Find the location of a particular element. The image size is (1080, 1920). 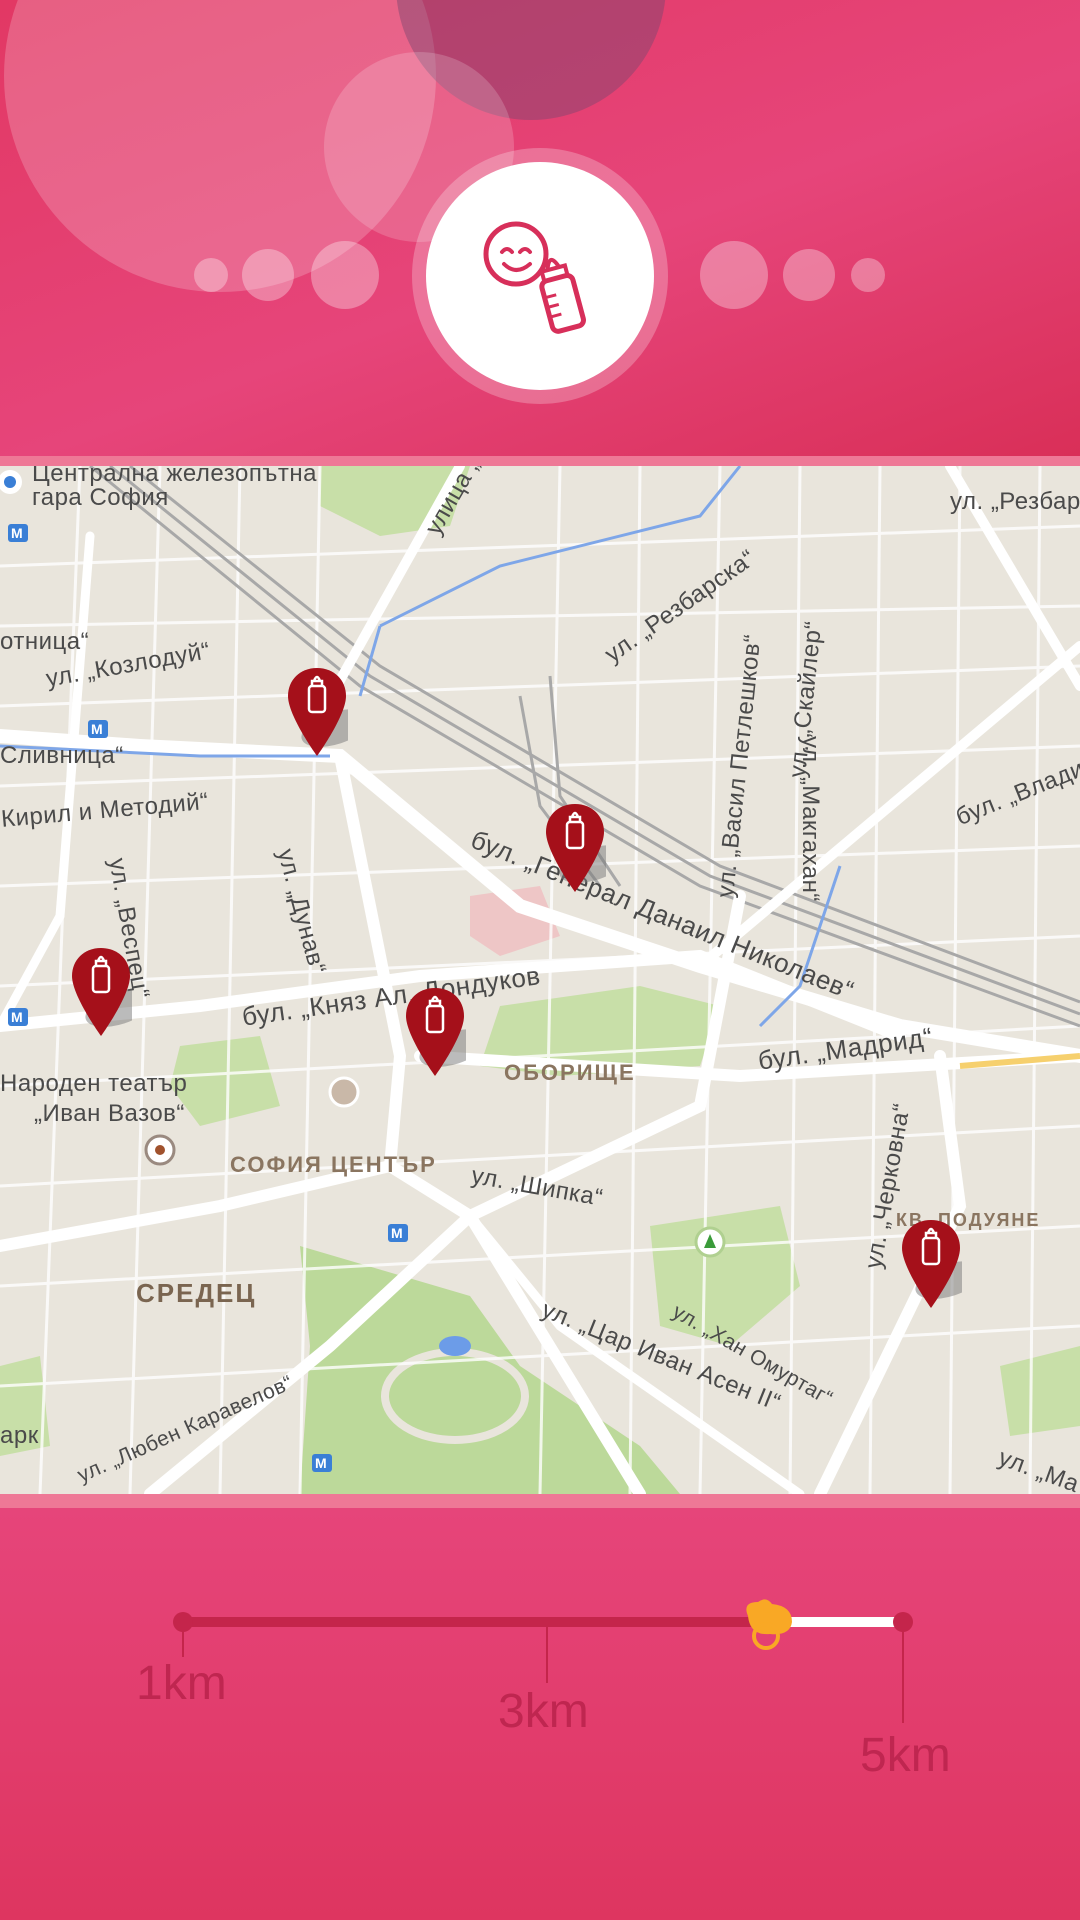

app-logo is located at coordinates (540, 276).